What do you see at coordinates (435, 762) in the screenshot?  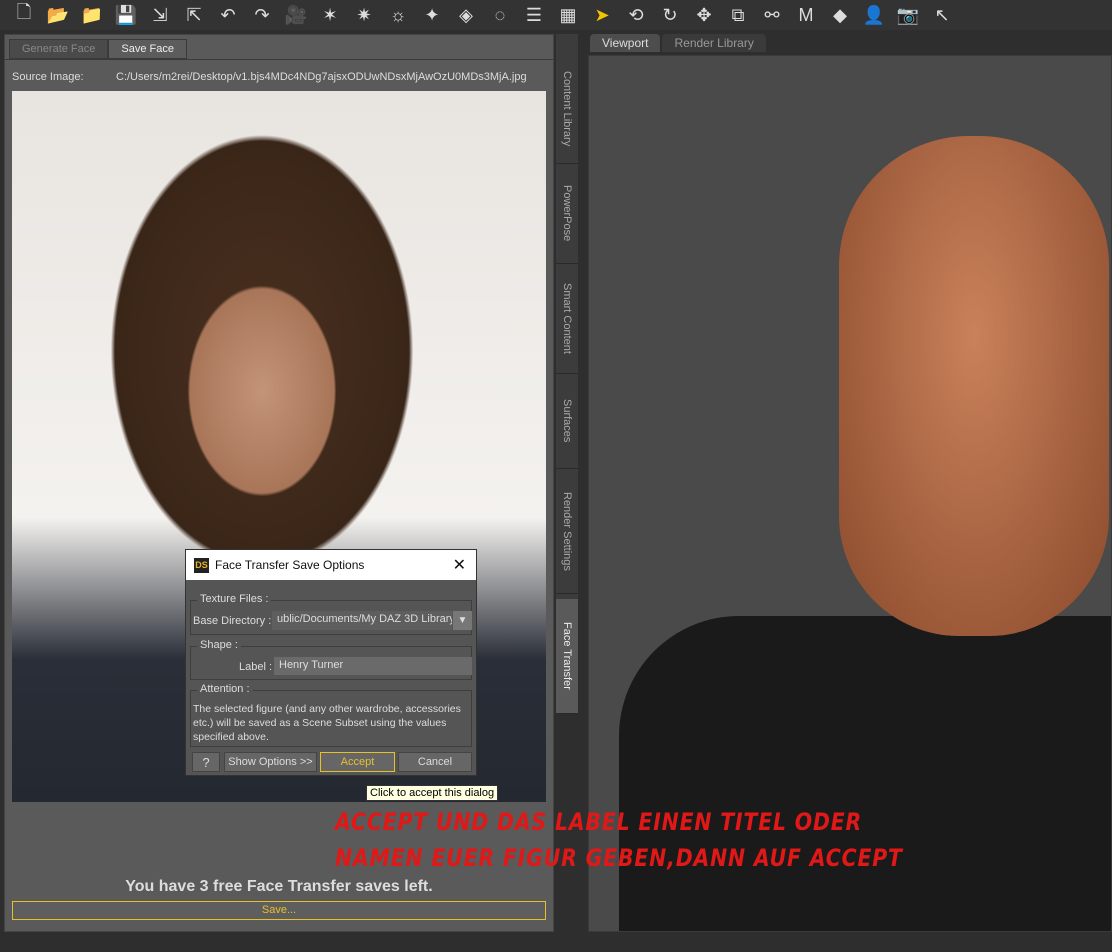 I see `cancel-button: Cancel` at bounding box center [435, 762].